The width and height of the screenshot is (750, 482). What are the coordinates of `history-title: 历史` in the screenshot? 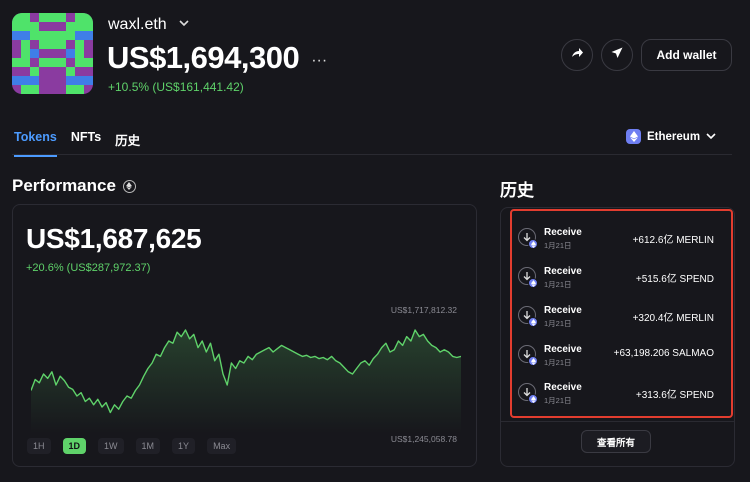 It's located at (517, 190).